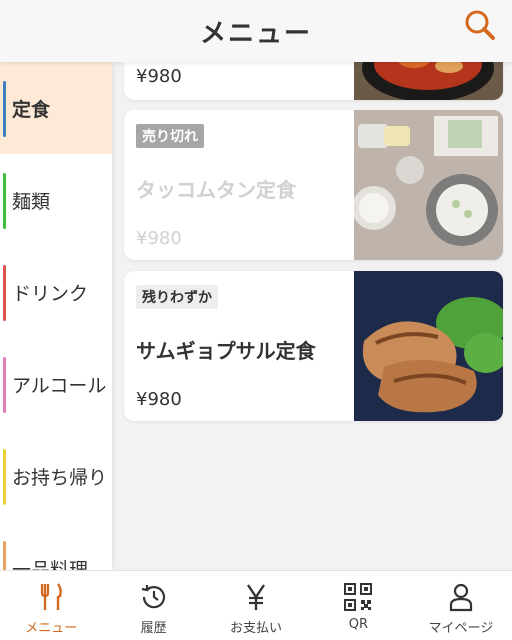  I want to click on history-icon, so click(153, 597).